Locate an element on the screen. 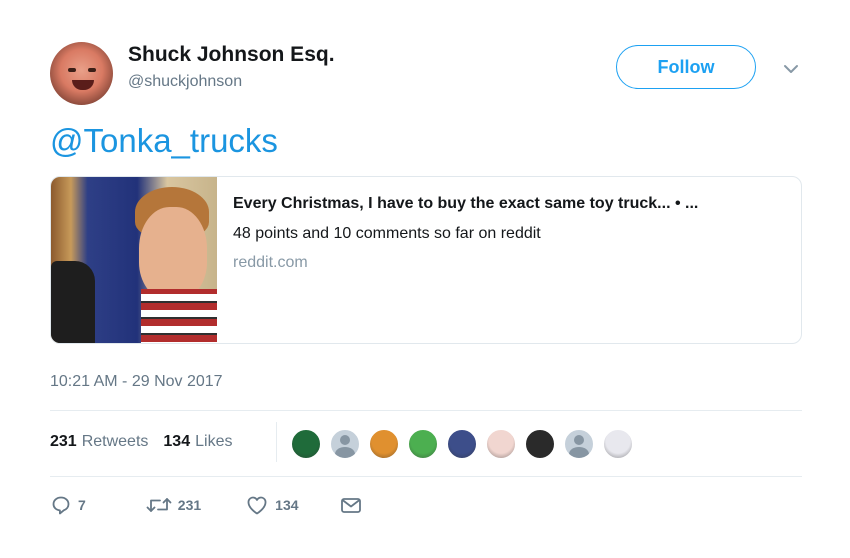 The image size is (850, 558). reply-button: 7 is located at coordinates (68, 505).